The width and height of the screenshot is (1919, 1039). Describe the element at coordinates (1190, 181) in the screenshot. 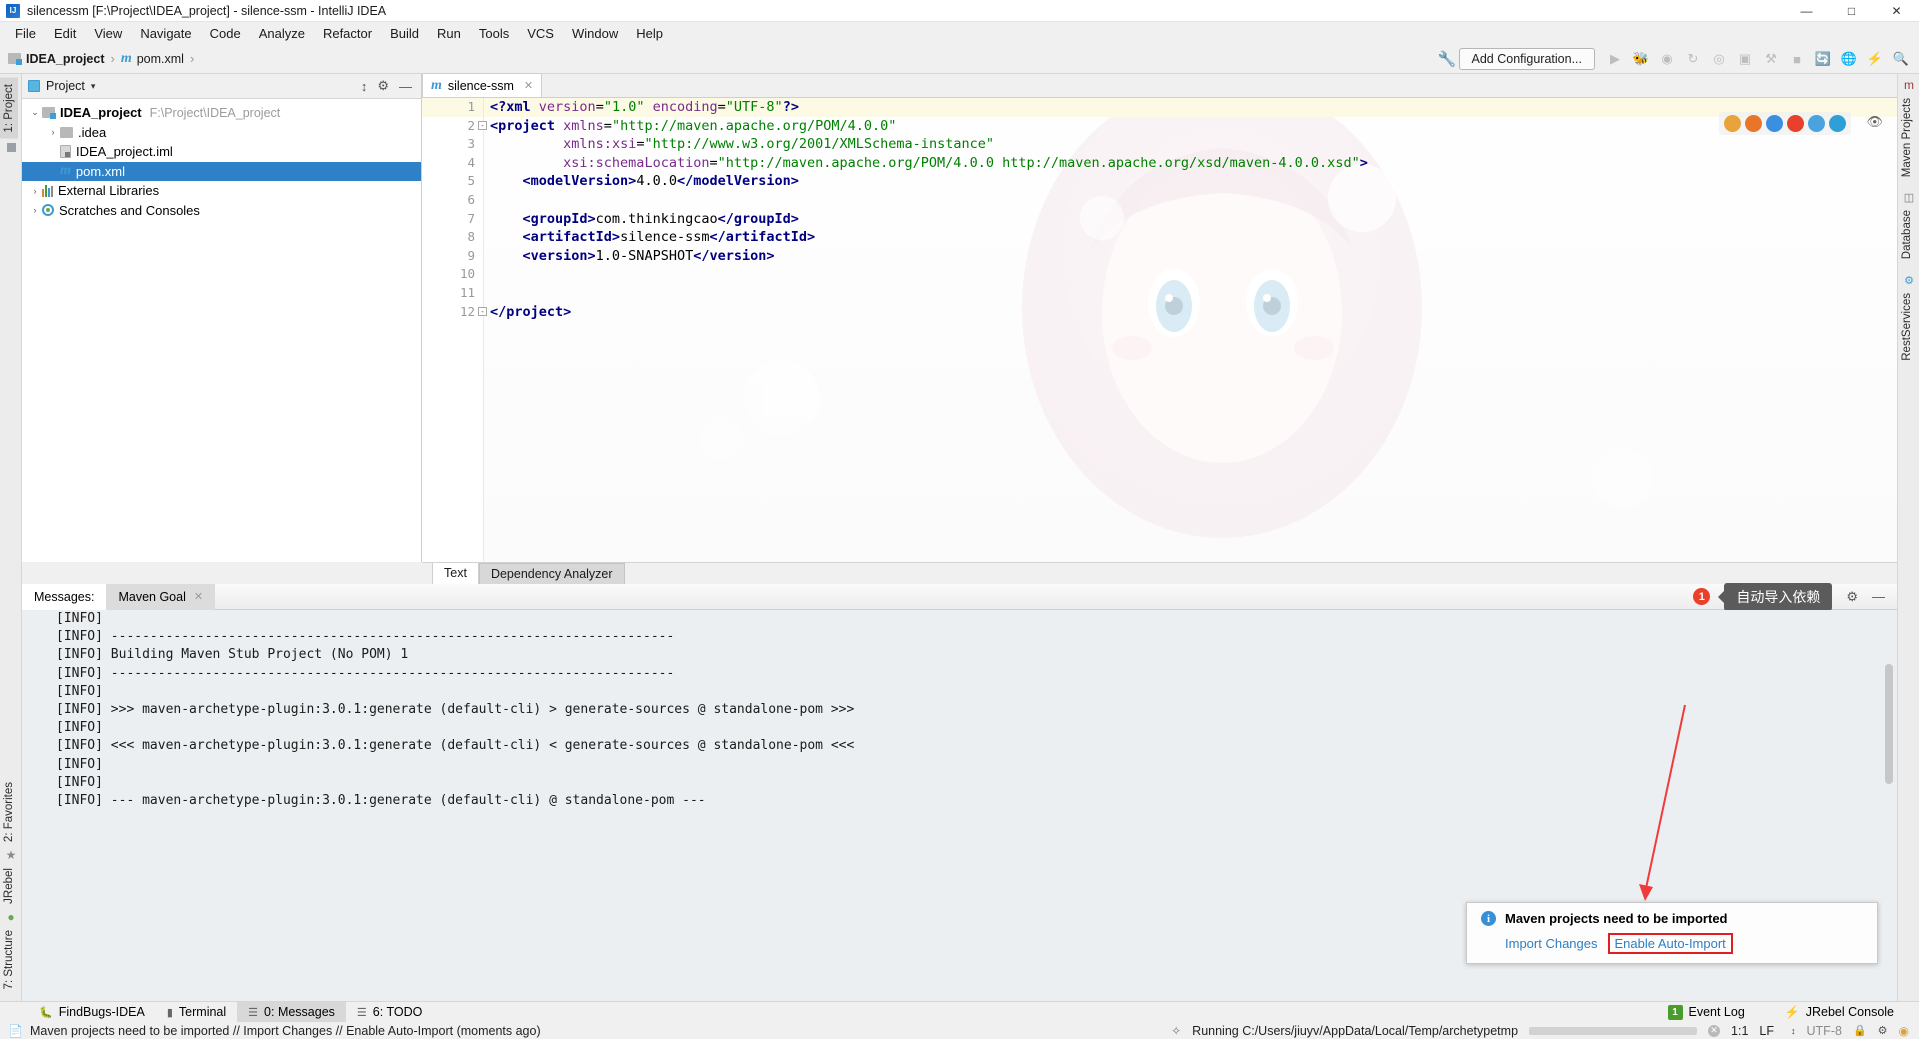

I see `code-line: <modelVersion>4.0.0</modelVersion>` at that location.